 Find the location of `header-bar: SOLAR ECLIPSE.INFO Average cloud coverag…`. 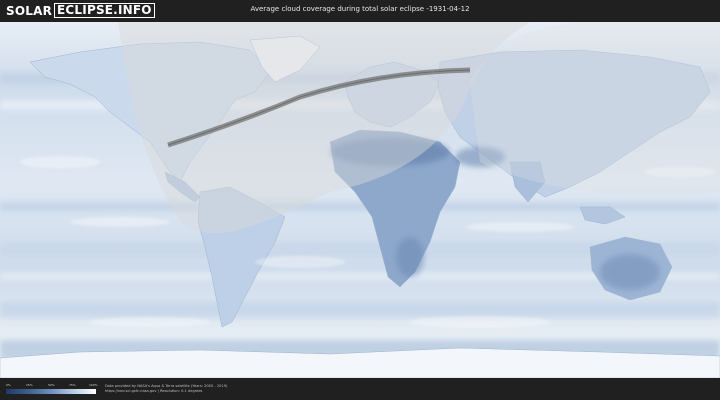

header-bar: SOLAR ECLIPSE.INFO Average cloud coverag… is located at coordinates (360, 11).